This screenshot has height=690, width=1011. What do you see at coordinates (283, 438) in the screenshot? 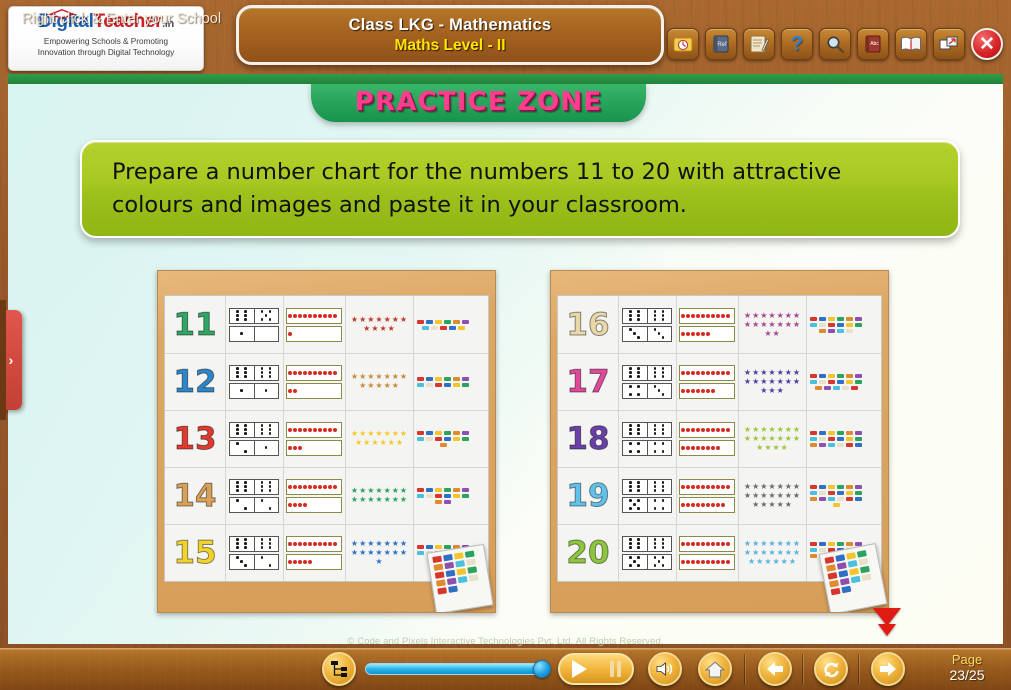
I see `chart-column-divider` at bounding box center [283, 438].